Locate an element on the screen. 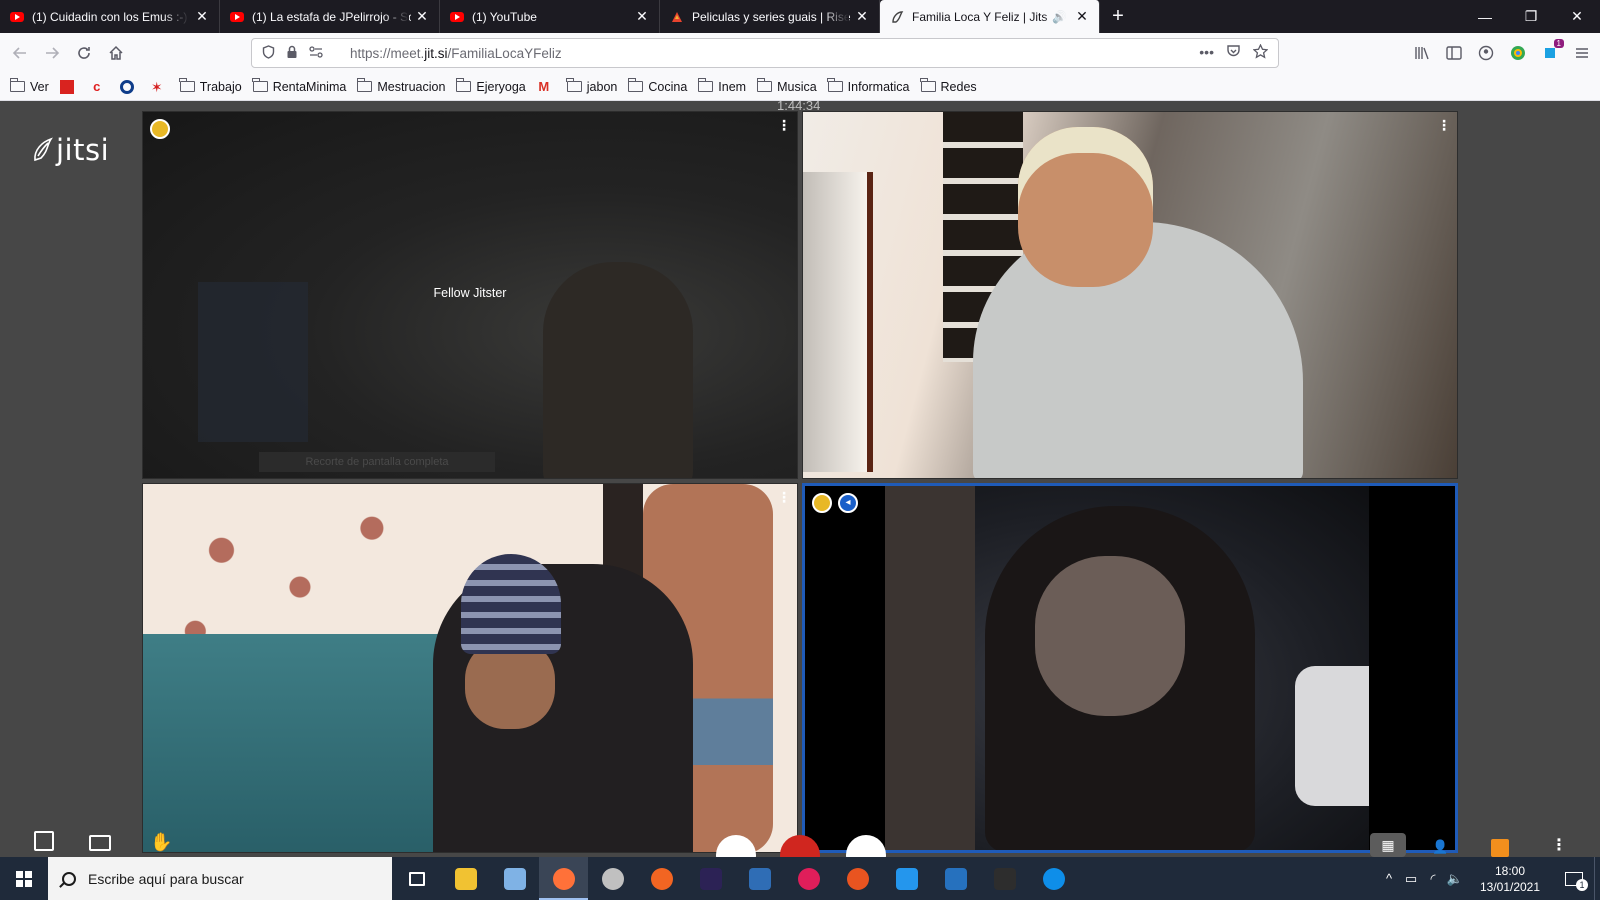 Image resolution: width=1600 pixels, height=900 pixels. vscode-taskbar-button is located at coordinates (759, 878).